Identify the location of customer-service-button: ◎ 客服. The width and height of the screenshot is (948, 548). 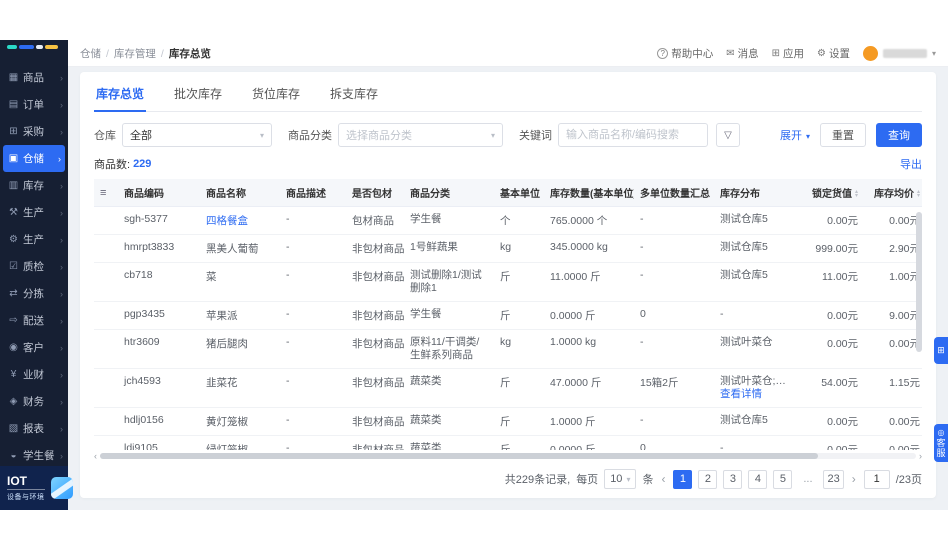
(941, 443).